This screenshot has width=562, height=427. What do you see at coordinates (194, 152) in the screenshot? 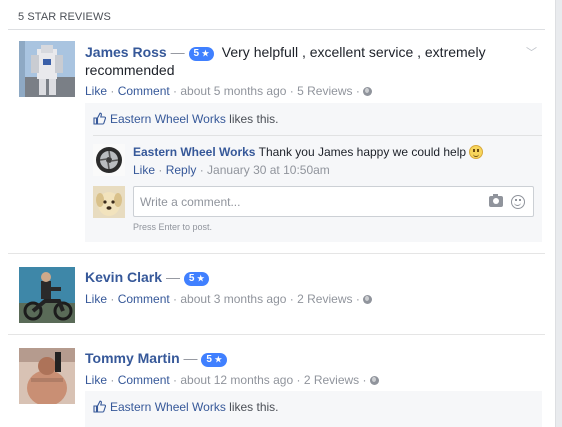
I see `reply-author: Eastern Wheel Works` at bounding box center [194, 152].